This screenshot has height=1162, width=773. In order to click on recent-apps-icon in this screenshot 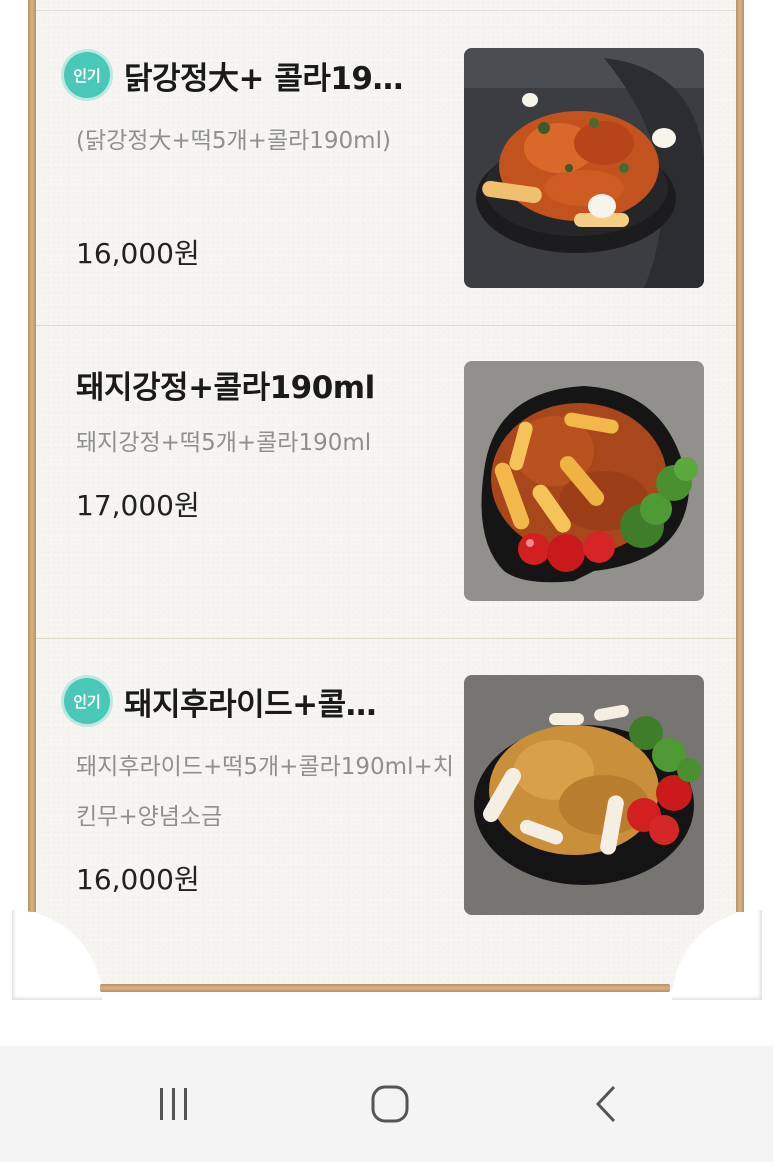, I will do `click(173, 1104)`.